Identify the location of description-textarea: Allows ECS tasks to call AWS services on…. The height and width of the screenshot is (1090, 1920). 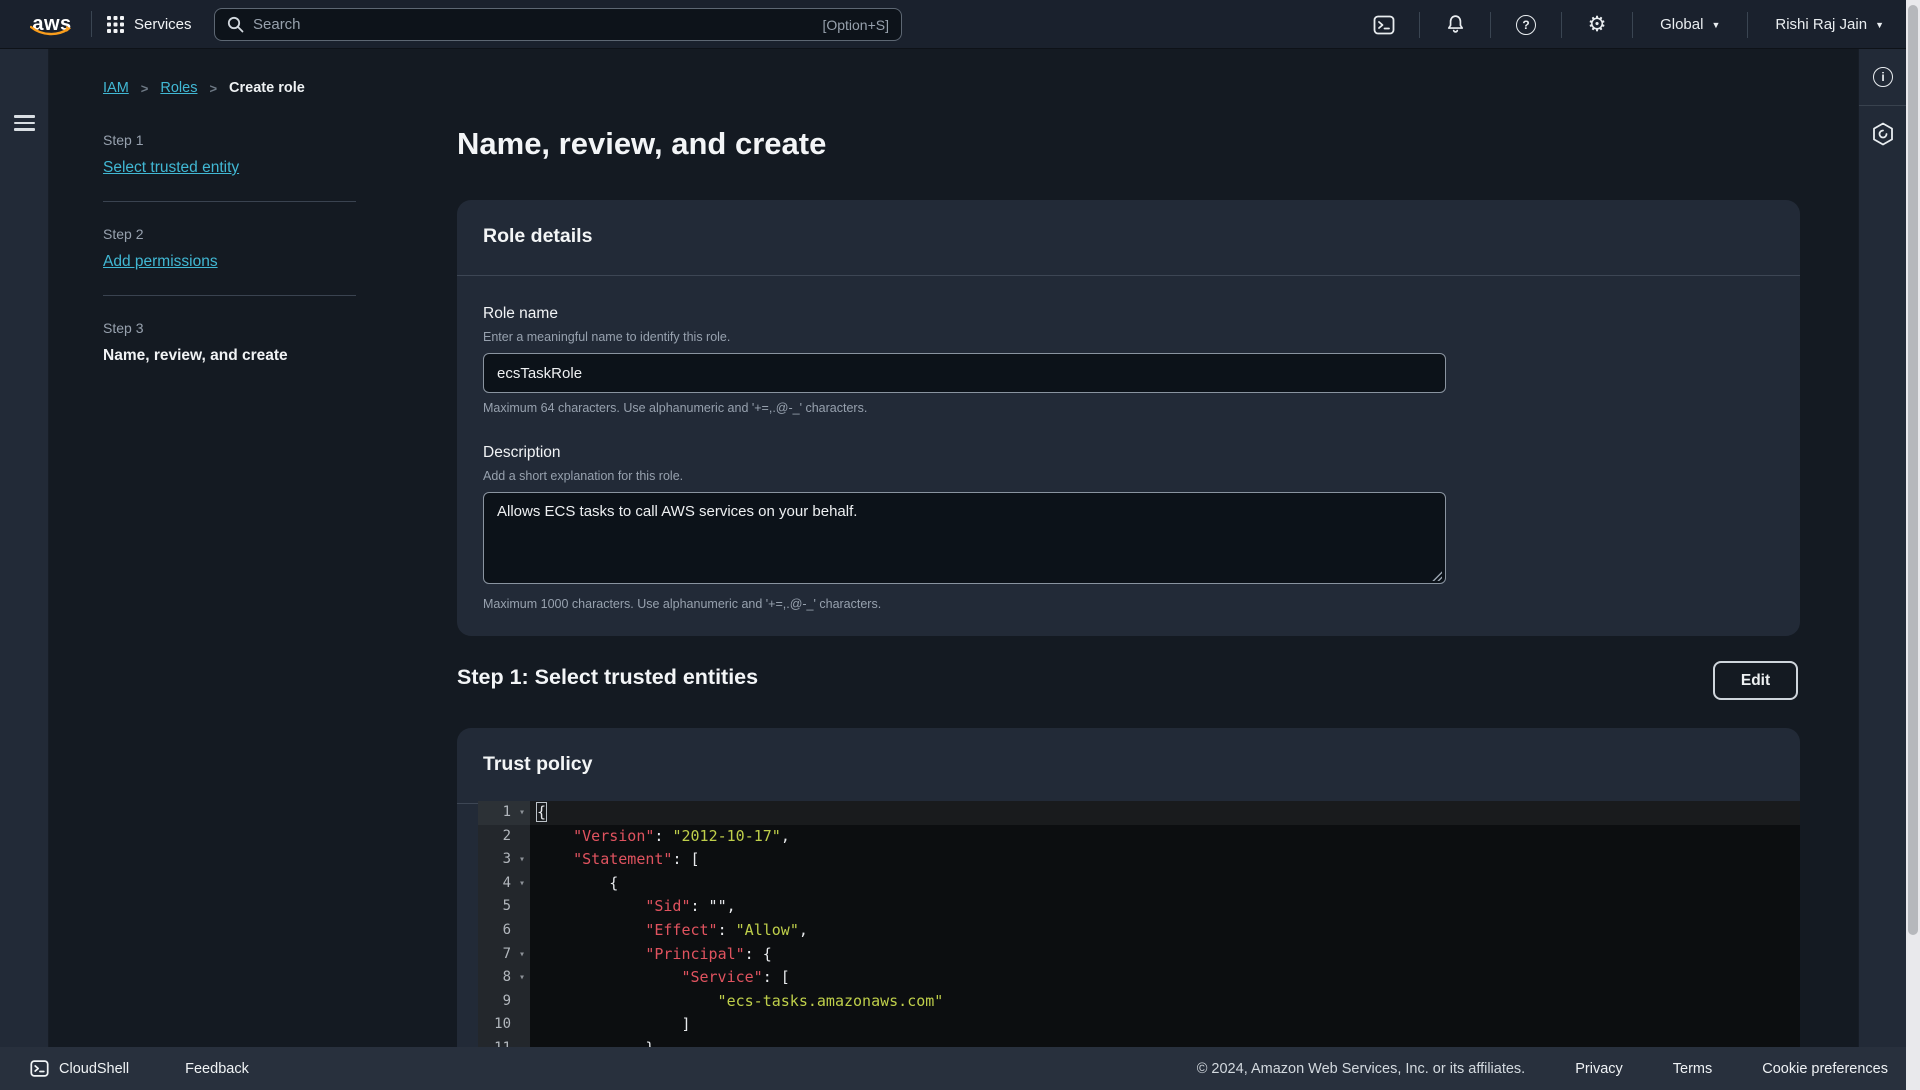
(964, 538).